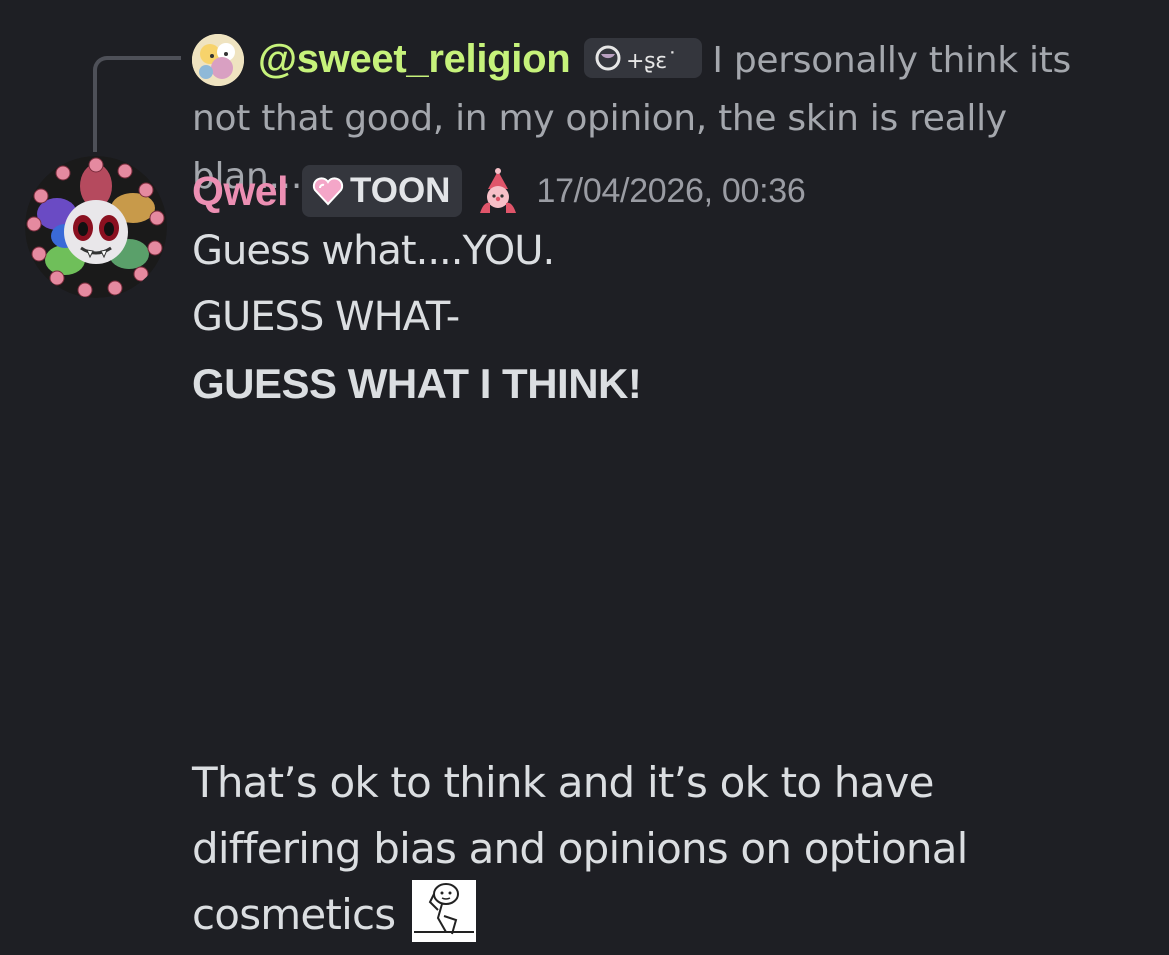 The image size is (1169, 955). I want to click on author-avatar, so click(96, 227).